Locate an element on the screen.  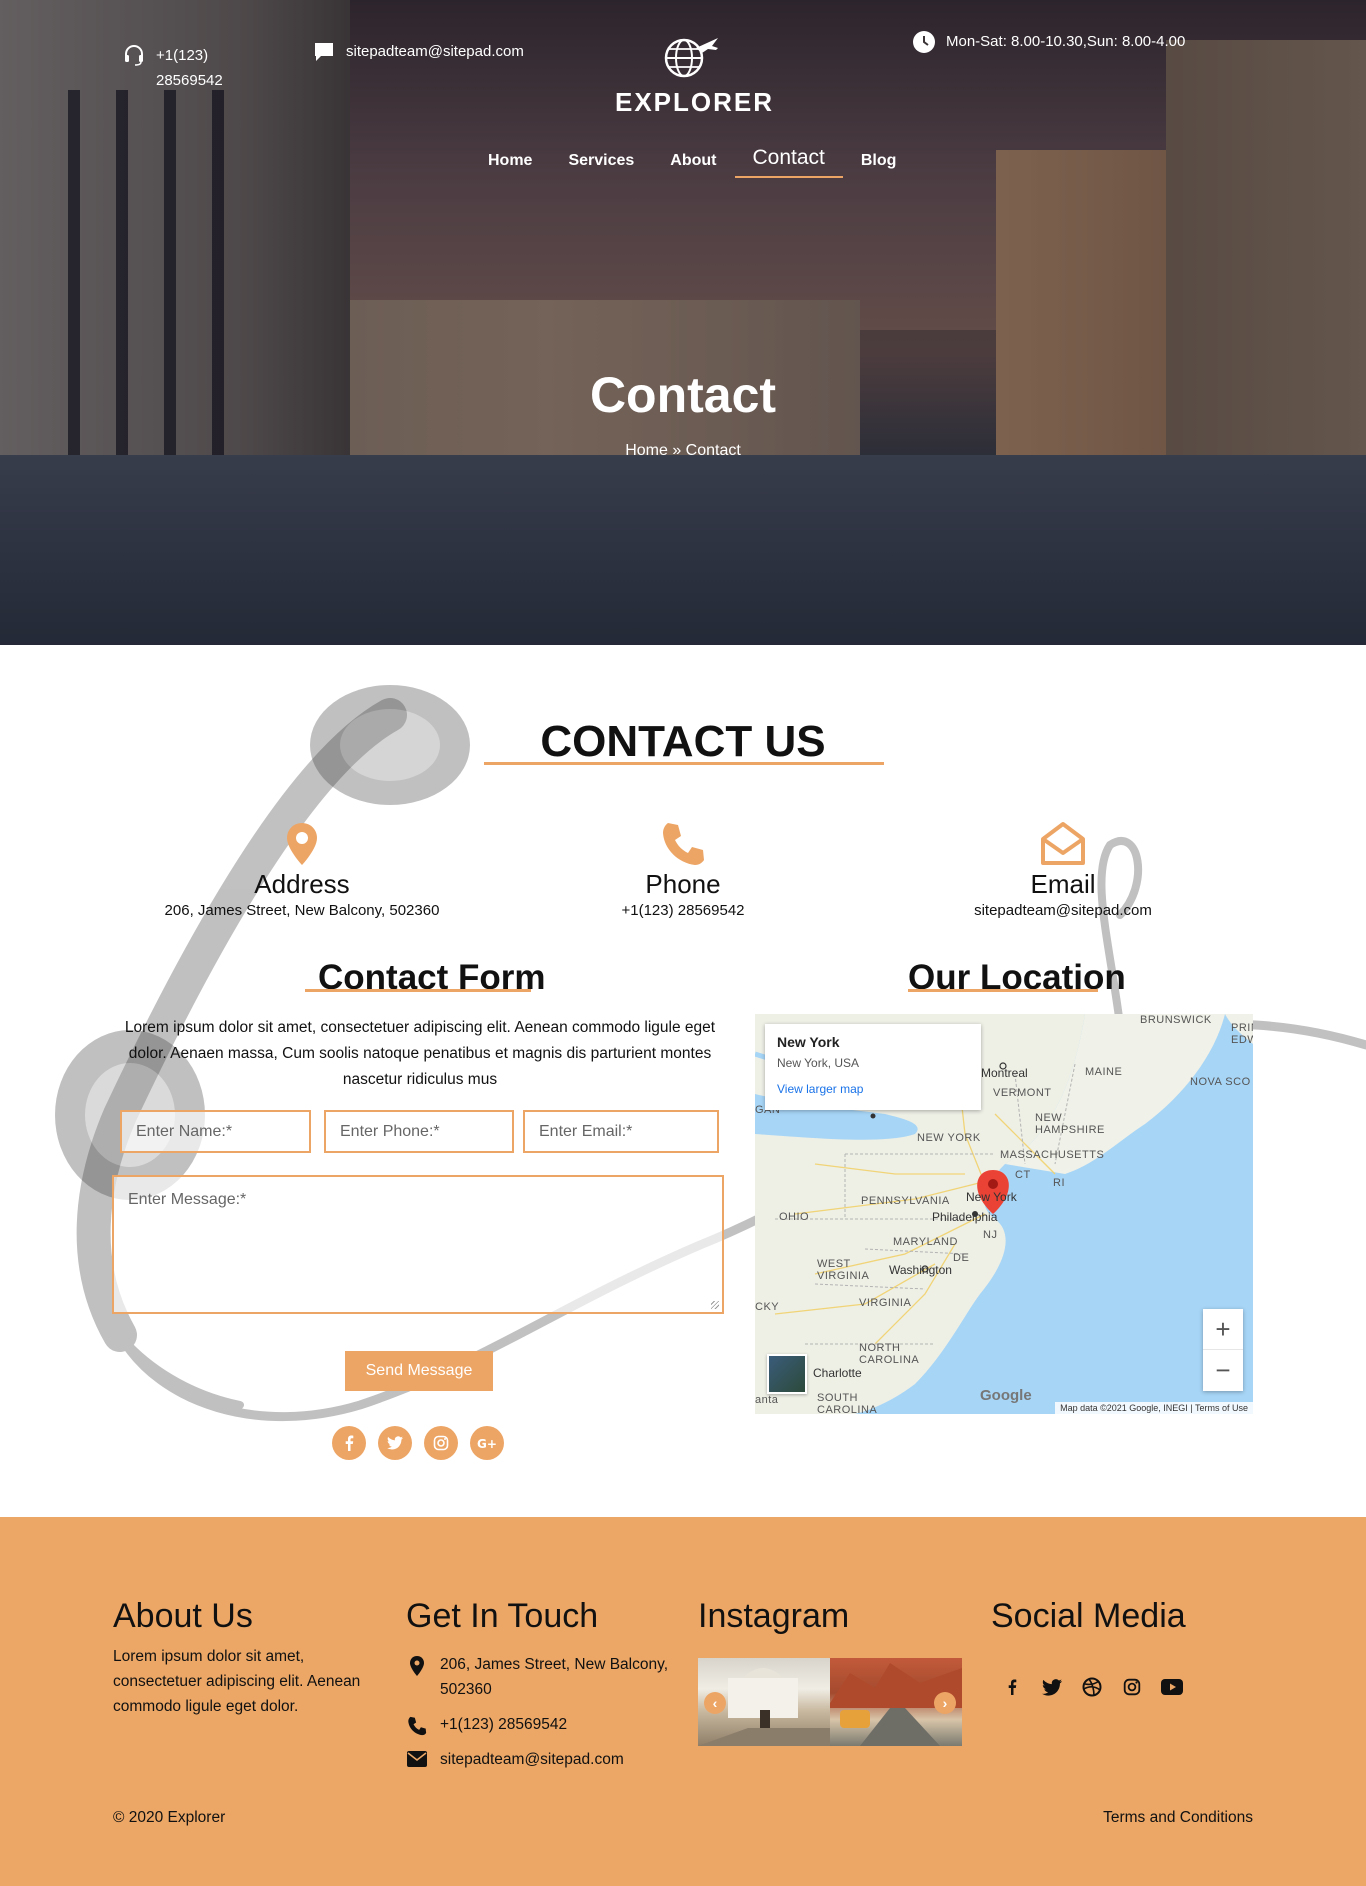
phone-input: Enter Phone:* is located at coordinates (419, 1131).